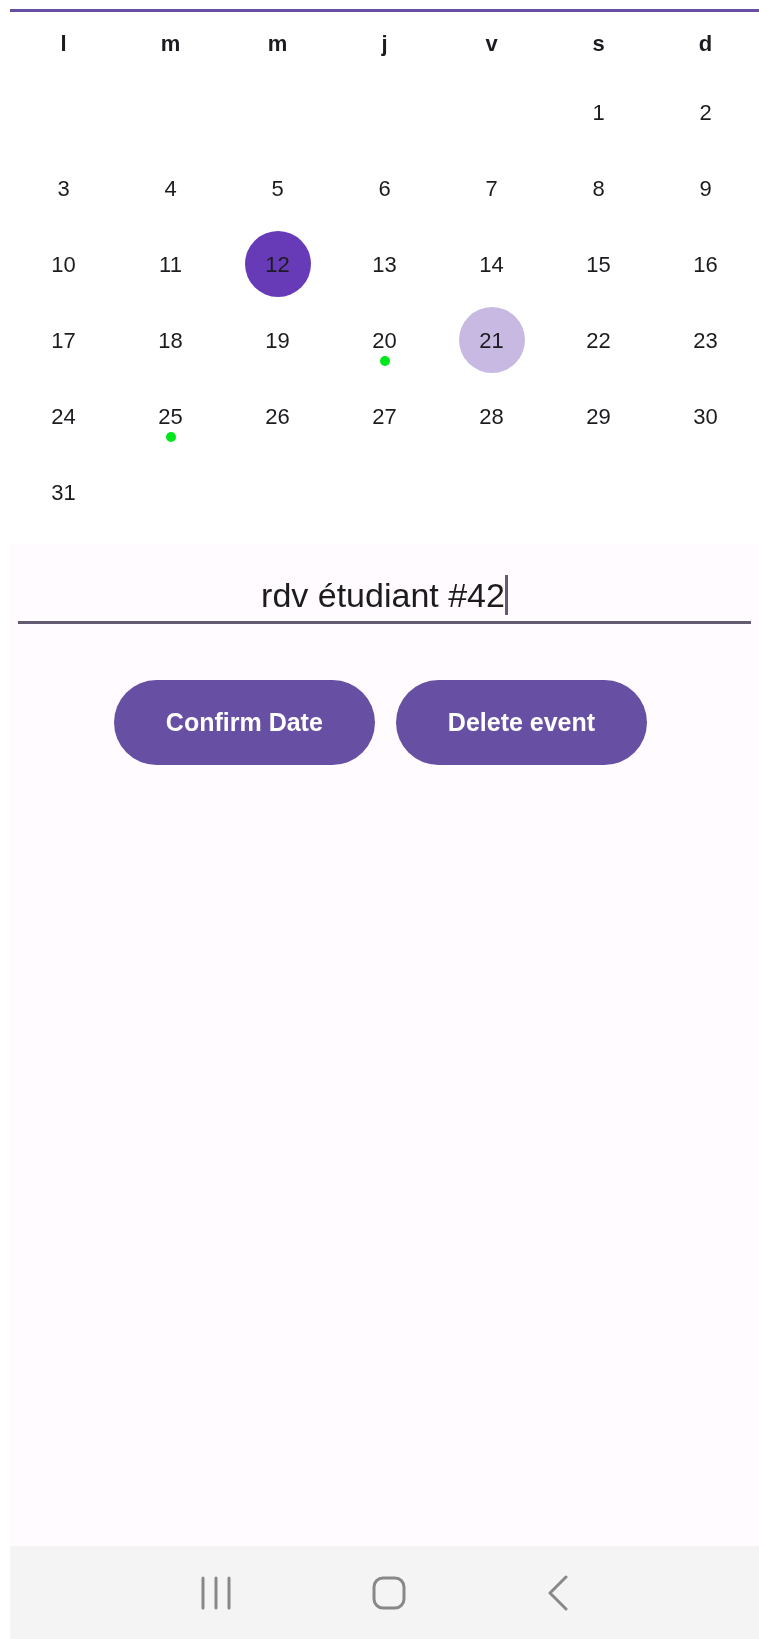  I want to click on calendar-day: 19, so click(277, 340).